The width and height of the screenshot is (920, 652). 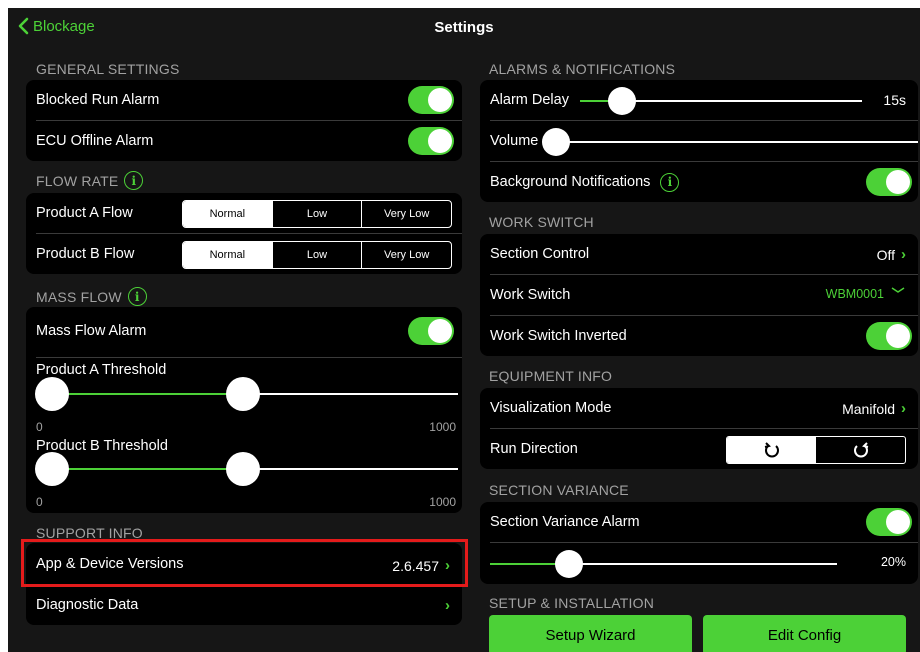 I want to click on product-b-flow-segmented: Normal Low Very Low, so click(x=317, y=255).